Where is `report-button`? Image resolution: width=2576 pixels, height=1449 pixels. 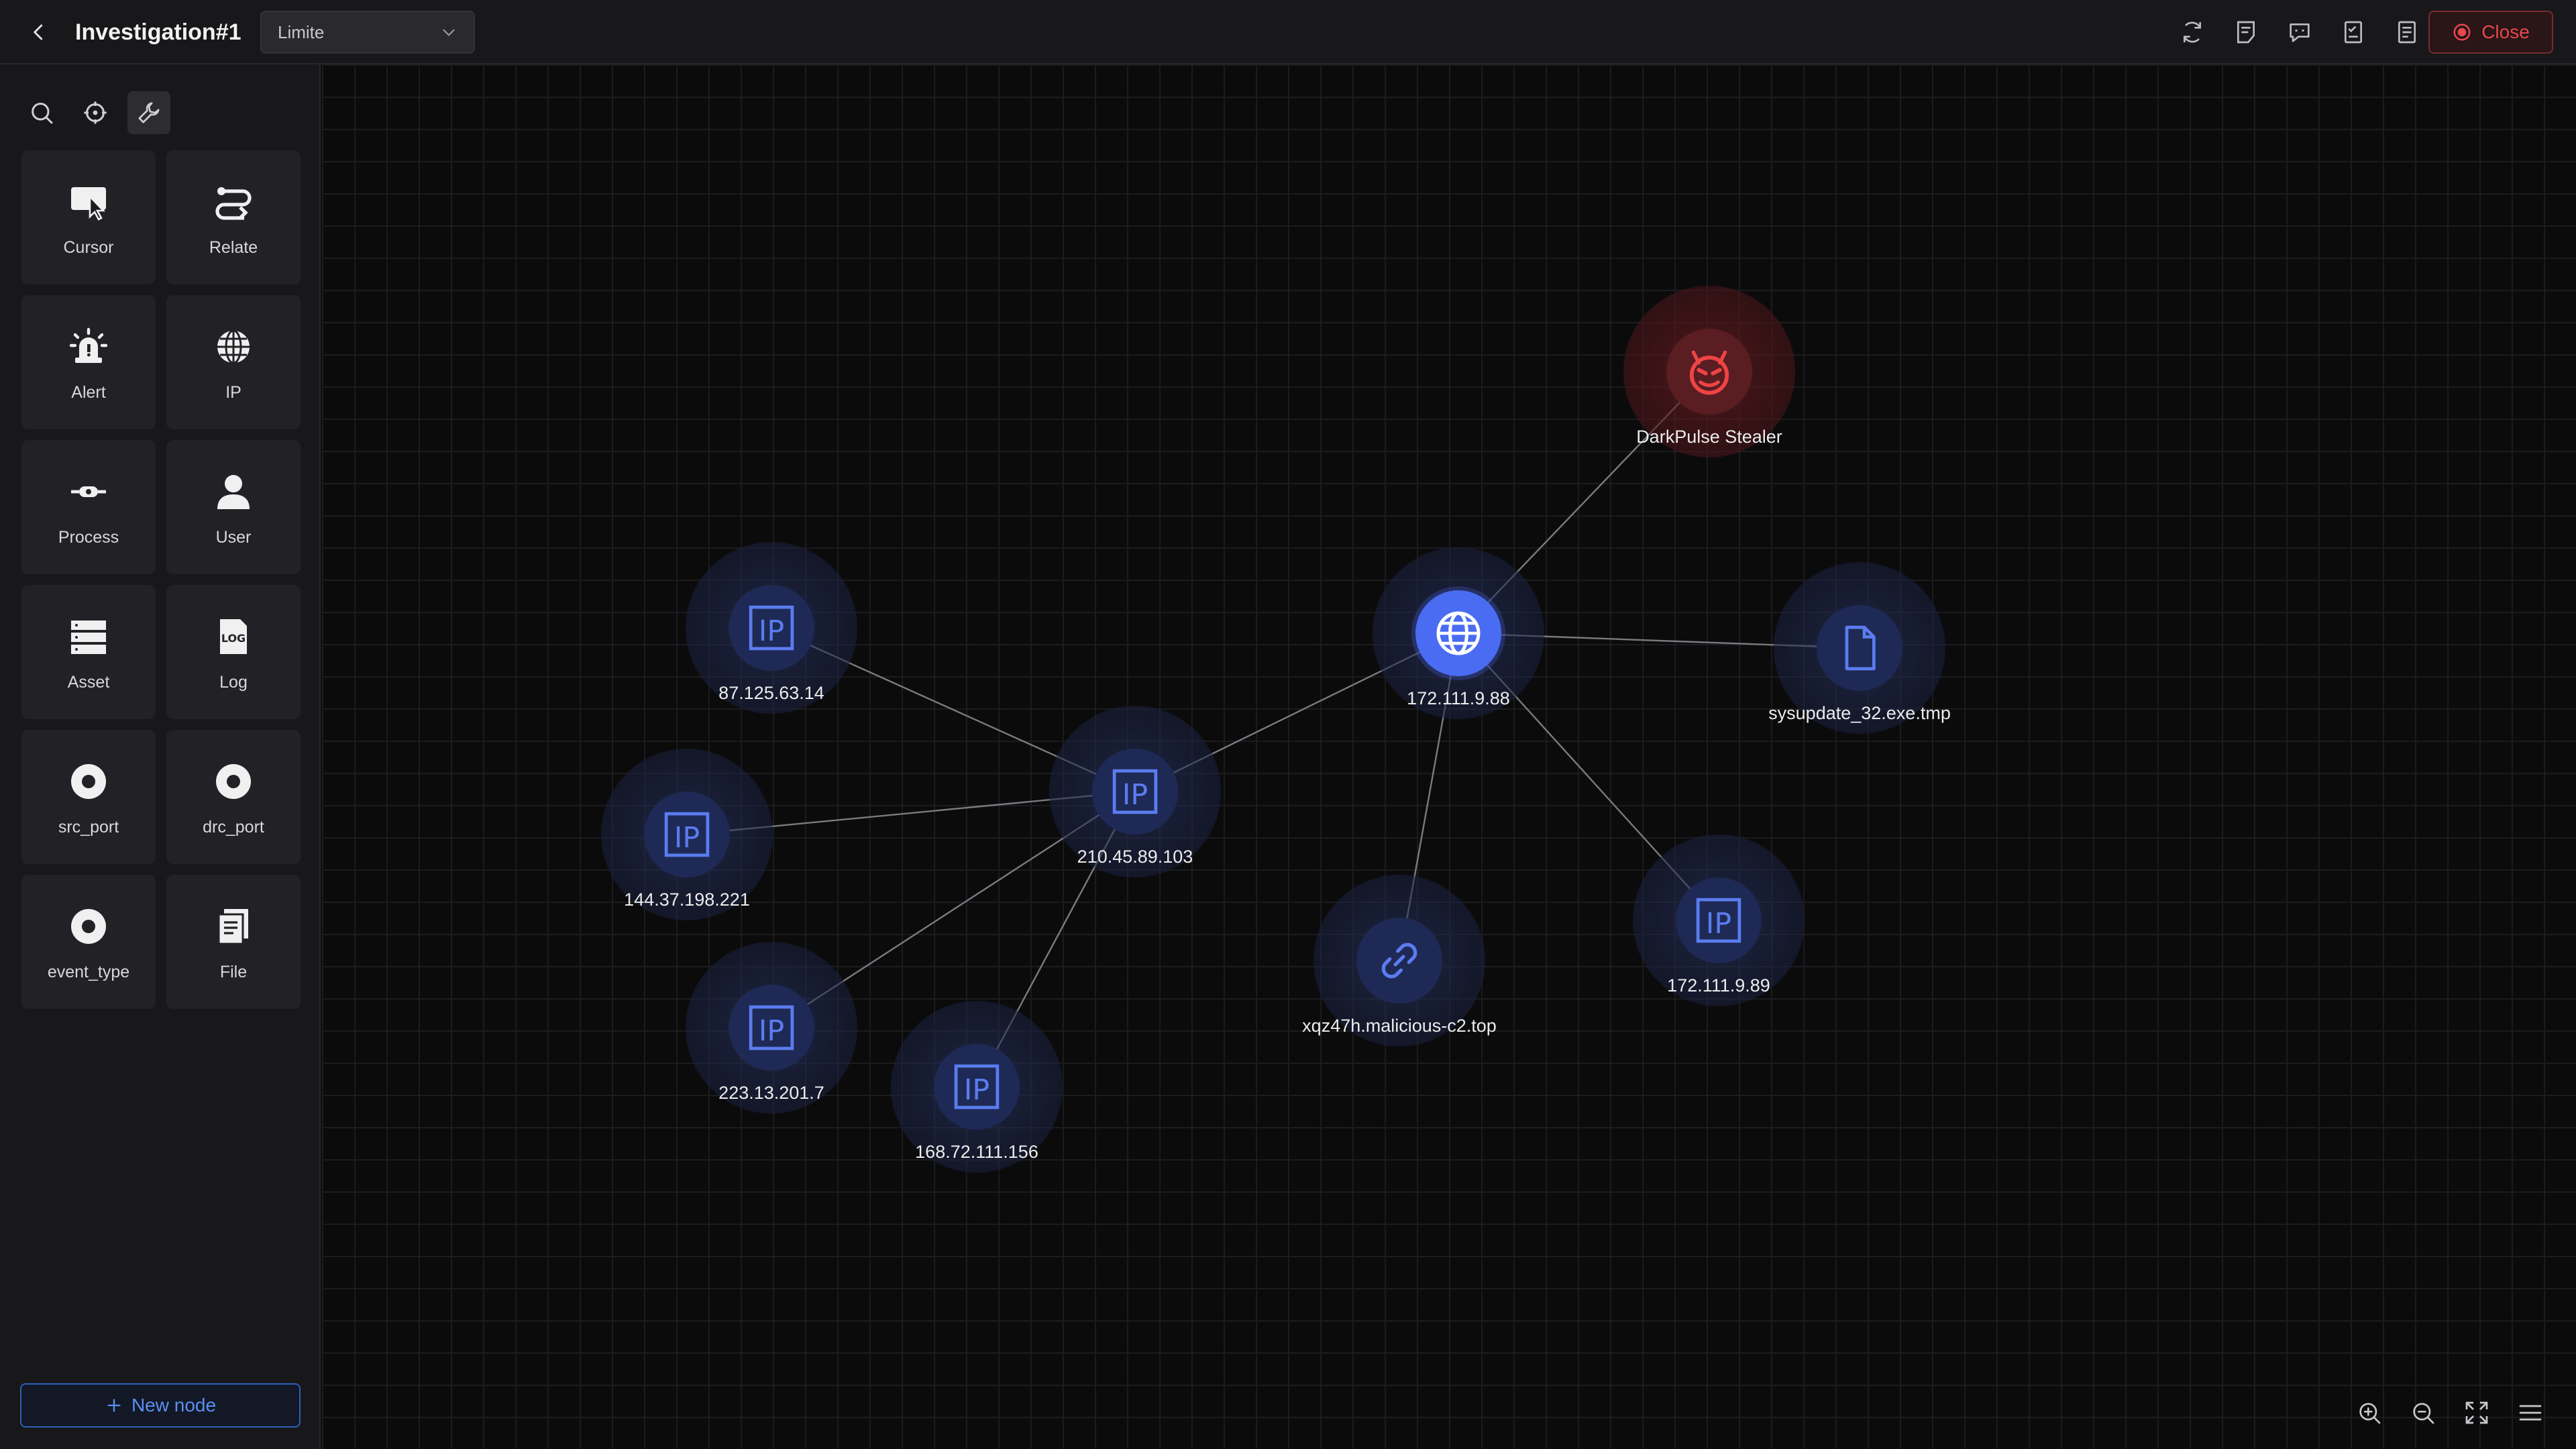
report-button is located at coordinates (2407, 32).